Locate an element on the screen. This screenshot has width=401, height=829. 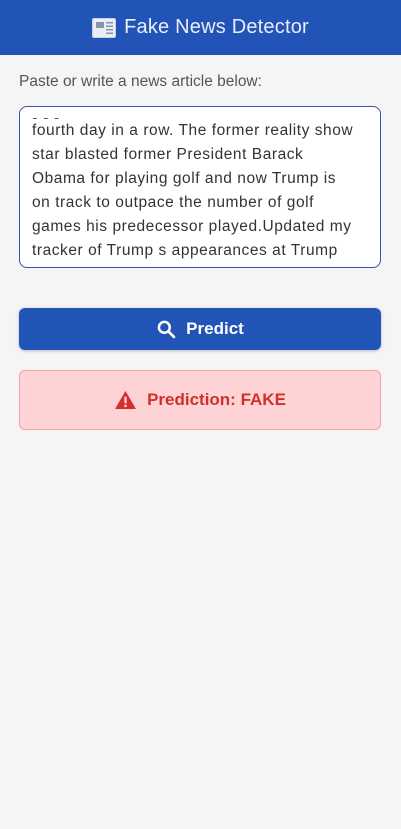
article-prompt-label: Paste or write a news article below: is located at coordinates (140, 81).